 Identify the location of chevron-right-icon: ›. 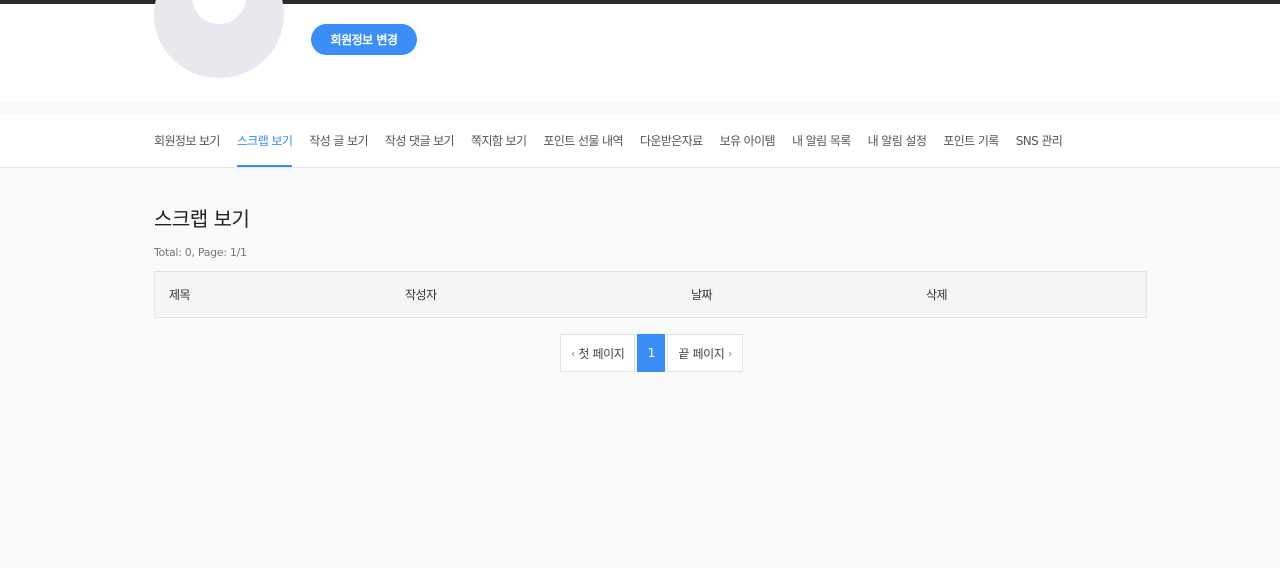
(729, 353).